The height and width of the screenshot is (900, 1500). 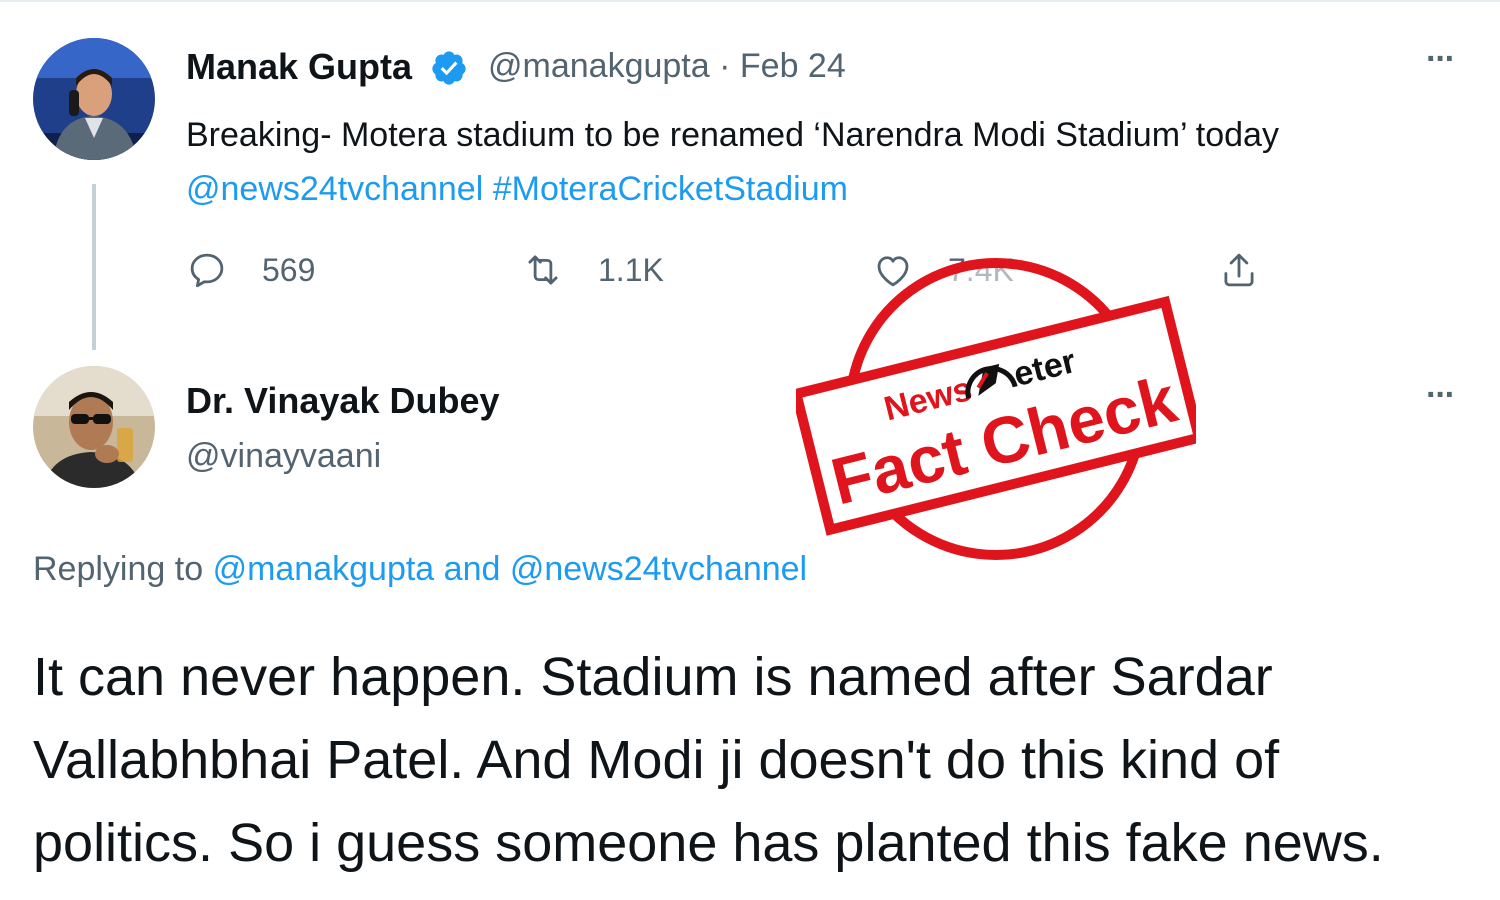 I want to click on share-button, so click(x=1239, y=270).